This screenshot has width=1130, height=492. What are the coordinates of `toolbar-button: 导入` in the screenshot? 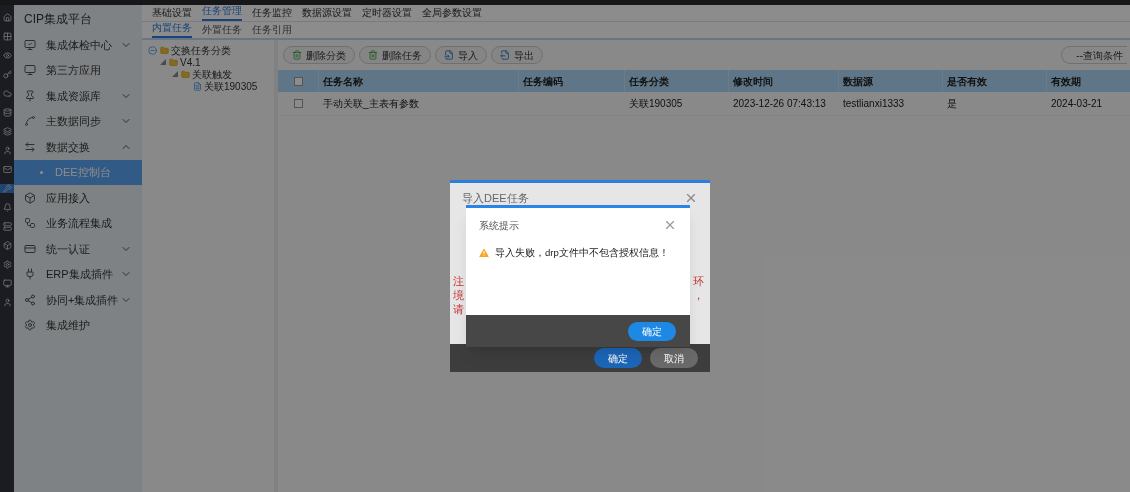 It's located at (461, 55).